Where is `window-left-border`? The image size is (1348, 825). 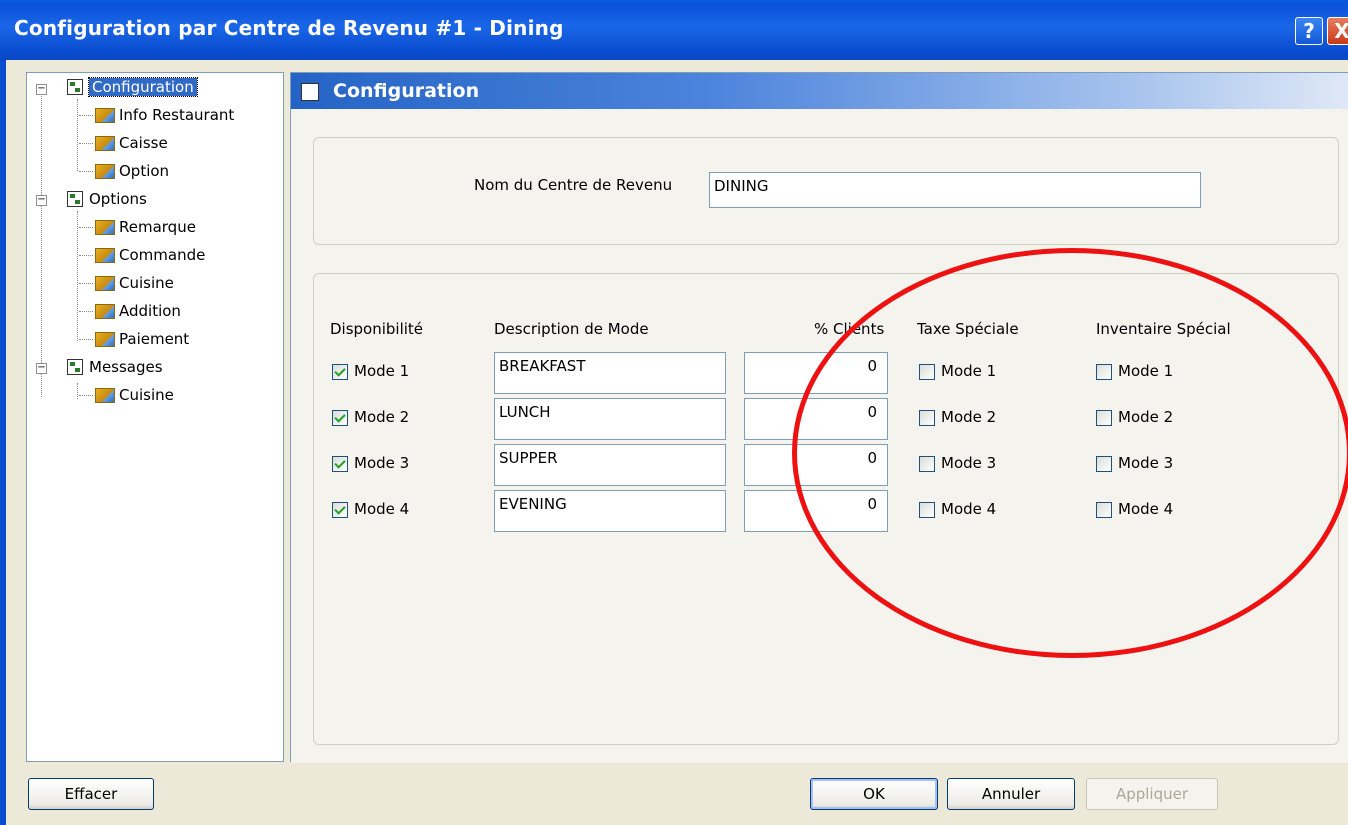
window-left-border is located at coordinates (3, 442).